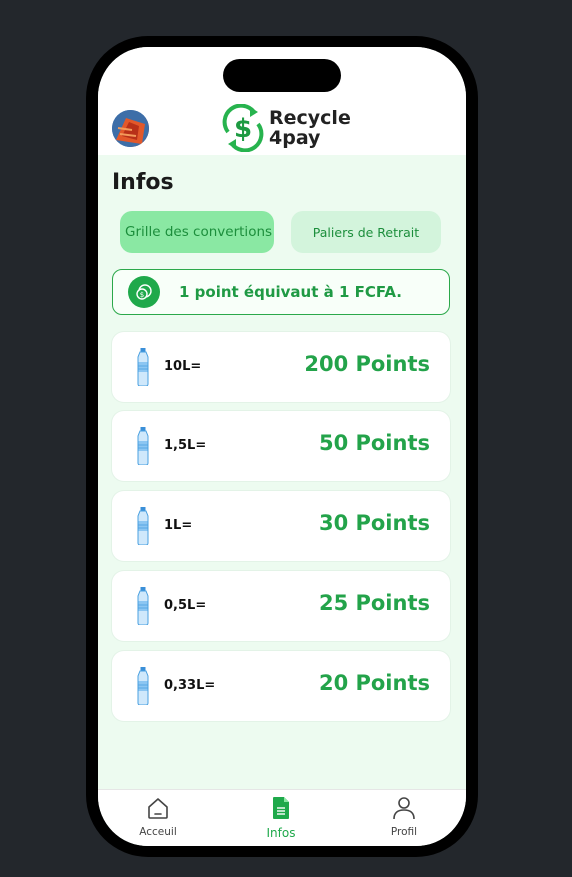 The width and height of the screenshot is (572, 877). What do you see at coordinates (158, 832) in the screenshot?
I see `nav-label: Acceuil` at bounding box center [158, 832].